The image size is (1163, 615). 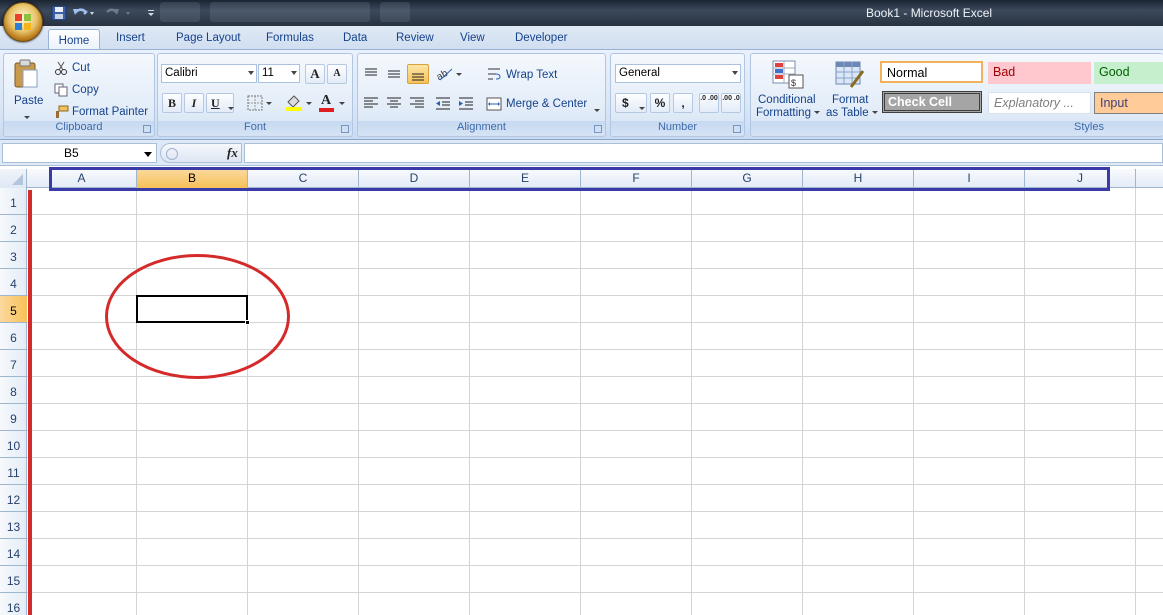 I want to click on merge-center-button: Merge & Center, so click(x=546, y=104).